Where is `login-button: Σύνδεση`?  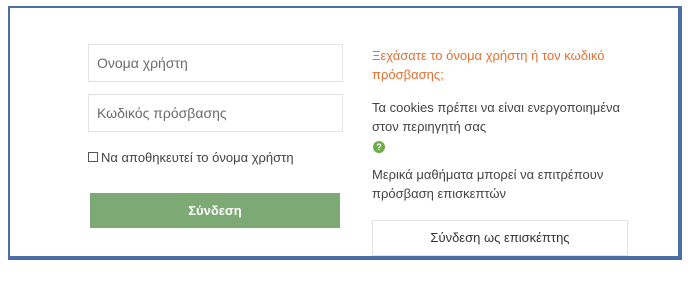 login-button: Σύνδεση is located at coordinates (215, 210).